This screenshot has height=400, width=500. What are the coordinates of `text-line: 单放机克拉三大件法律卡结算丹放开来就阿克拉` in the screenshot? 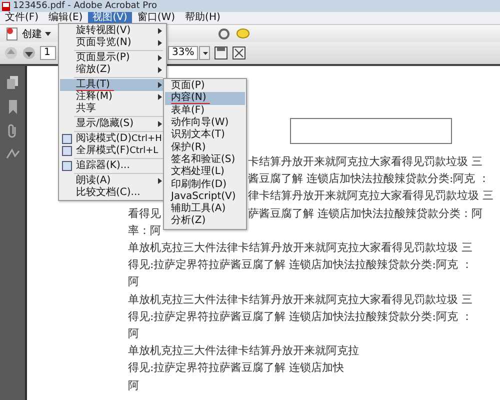 It's located at (243, 350).